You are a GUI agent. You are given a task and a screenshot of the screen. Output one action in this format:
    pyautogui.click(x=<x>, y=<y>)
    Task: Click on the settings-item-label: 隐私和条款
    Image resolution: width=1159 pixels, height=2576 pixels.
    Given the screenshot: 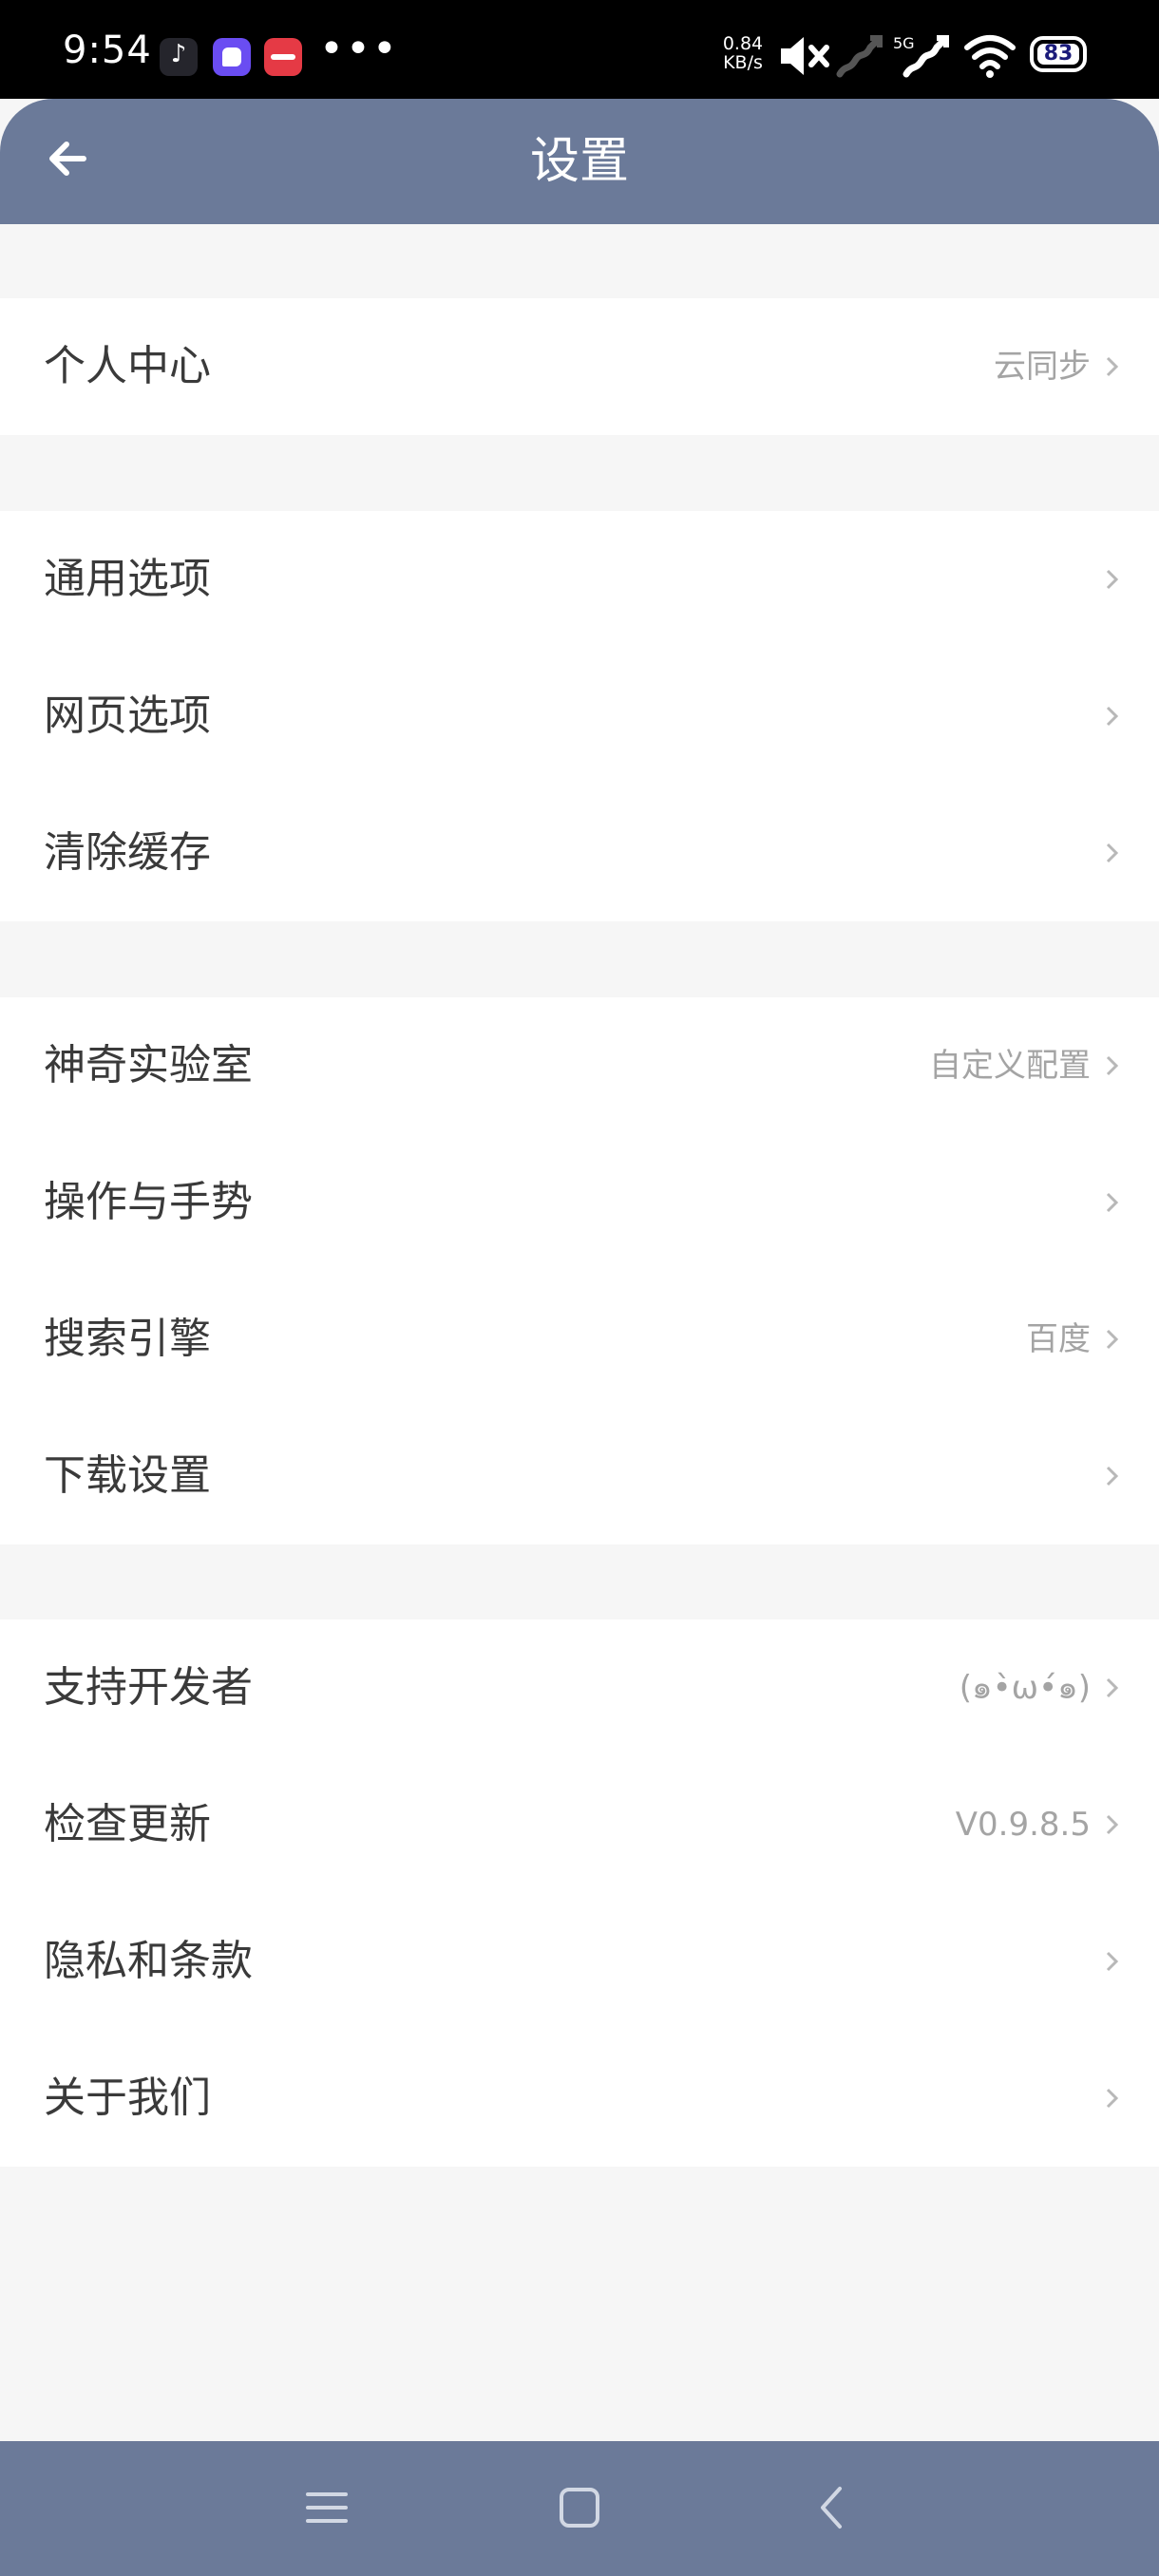 What is the action you would take?
    pyautogui.click(x=148, y=1961)
    